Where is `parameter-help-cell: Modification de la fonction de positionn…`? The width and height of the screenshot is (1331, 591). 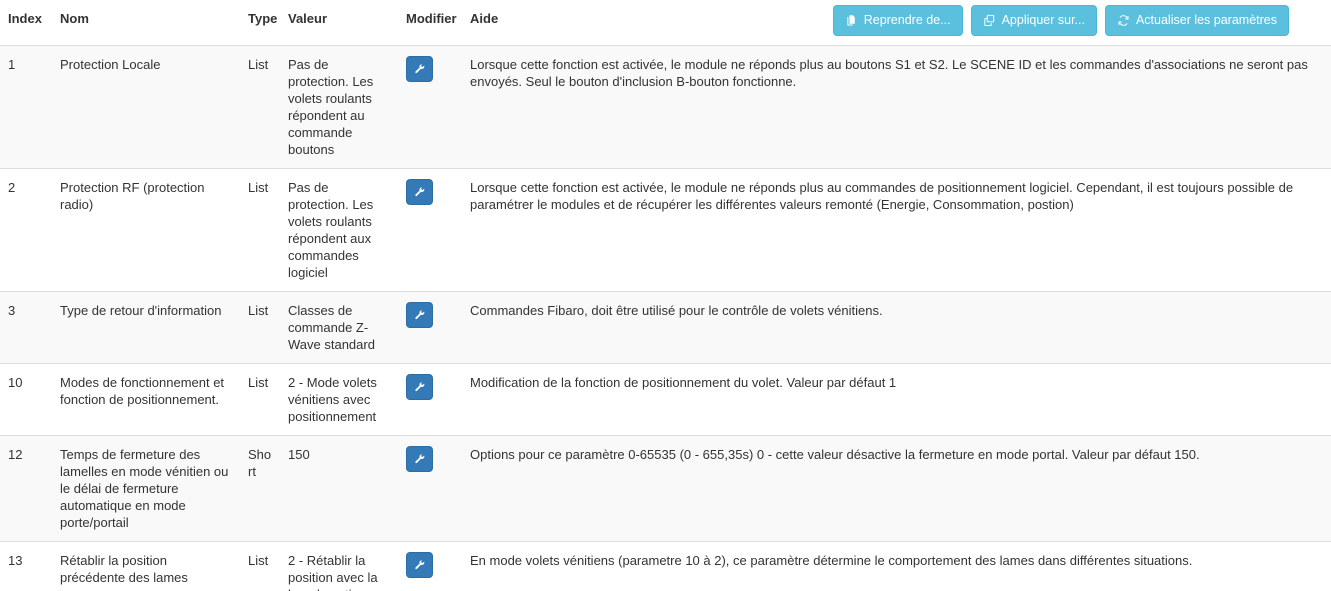
parameter-help-cell: Modification de la fonction de positionn… is located at coordinates (896, 398).